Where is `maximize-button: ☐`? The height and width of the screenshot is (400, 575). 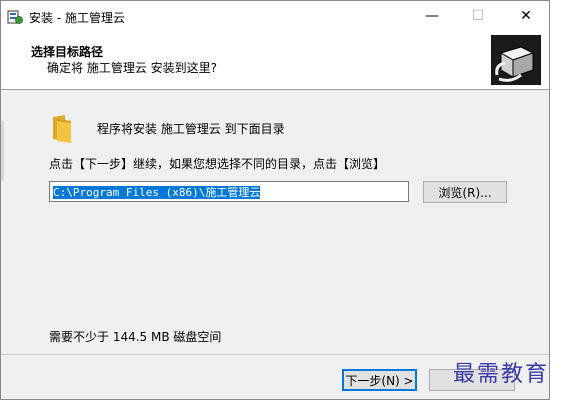 maximize-button: ☐ is located at coordinates (478, 16).